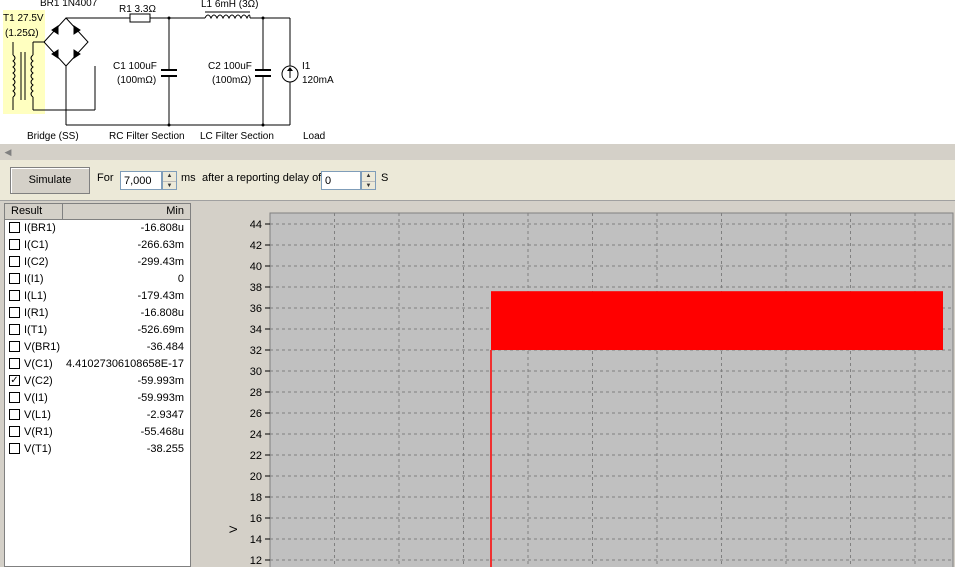 The width and height of the screenshot is (955, 567). Describe the element at coordinates (256, 330) in the screenshot. I see `y-tick-label: 34` at that location.